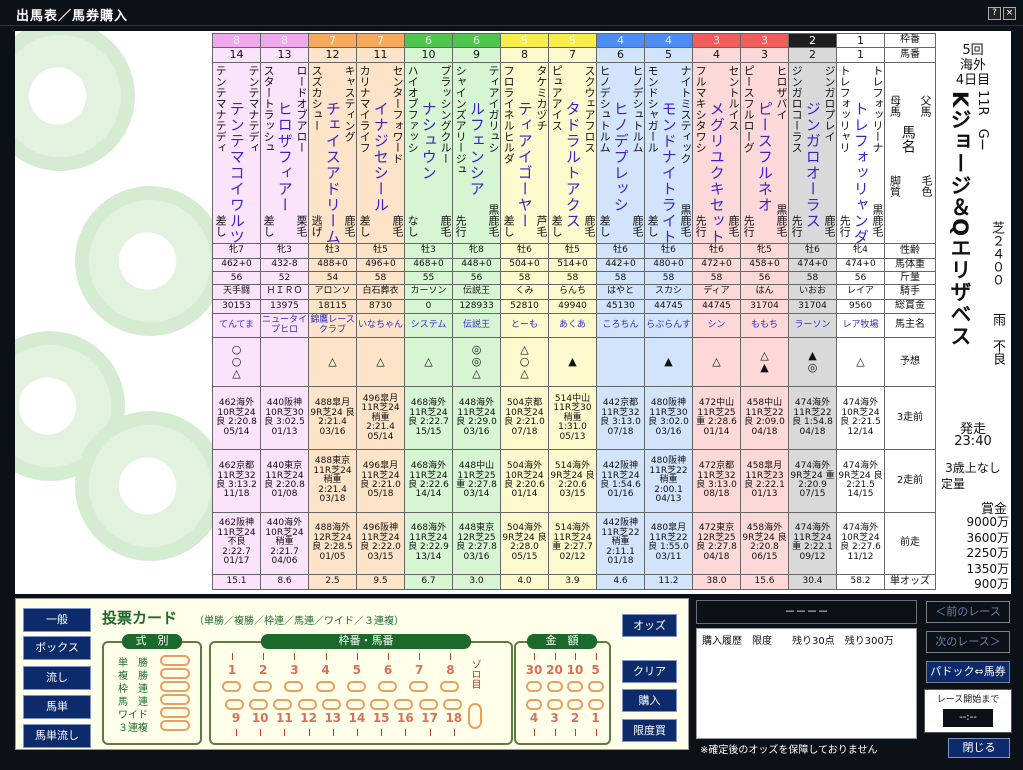 The height and width of the screenshot is (770, 1023). Describe the element at coordinates (419, 670) in the screenshot. I see `number-7: 7` at that location.